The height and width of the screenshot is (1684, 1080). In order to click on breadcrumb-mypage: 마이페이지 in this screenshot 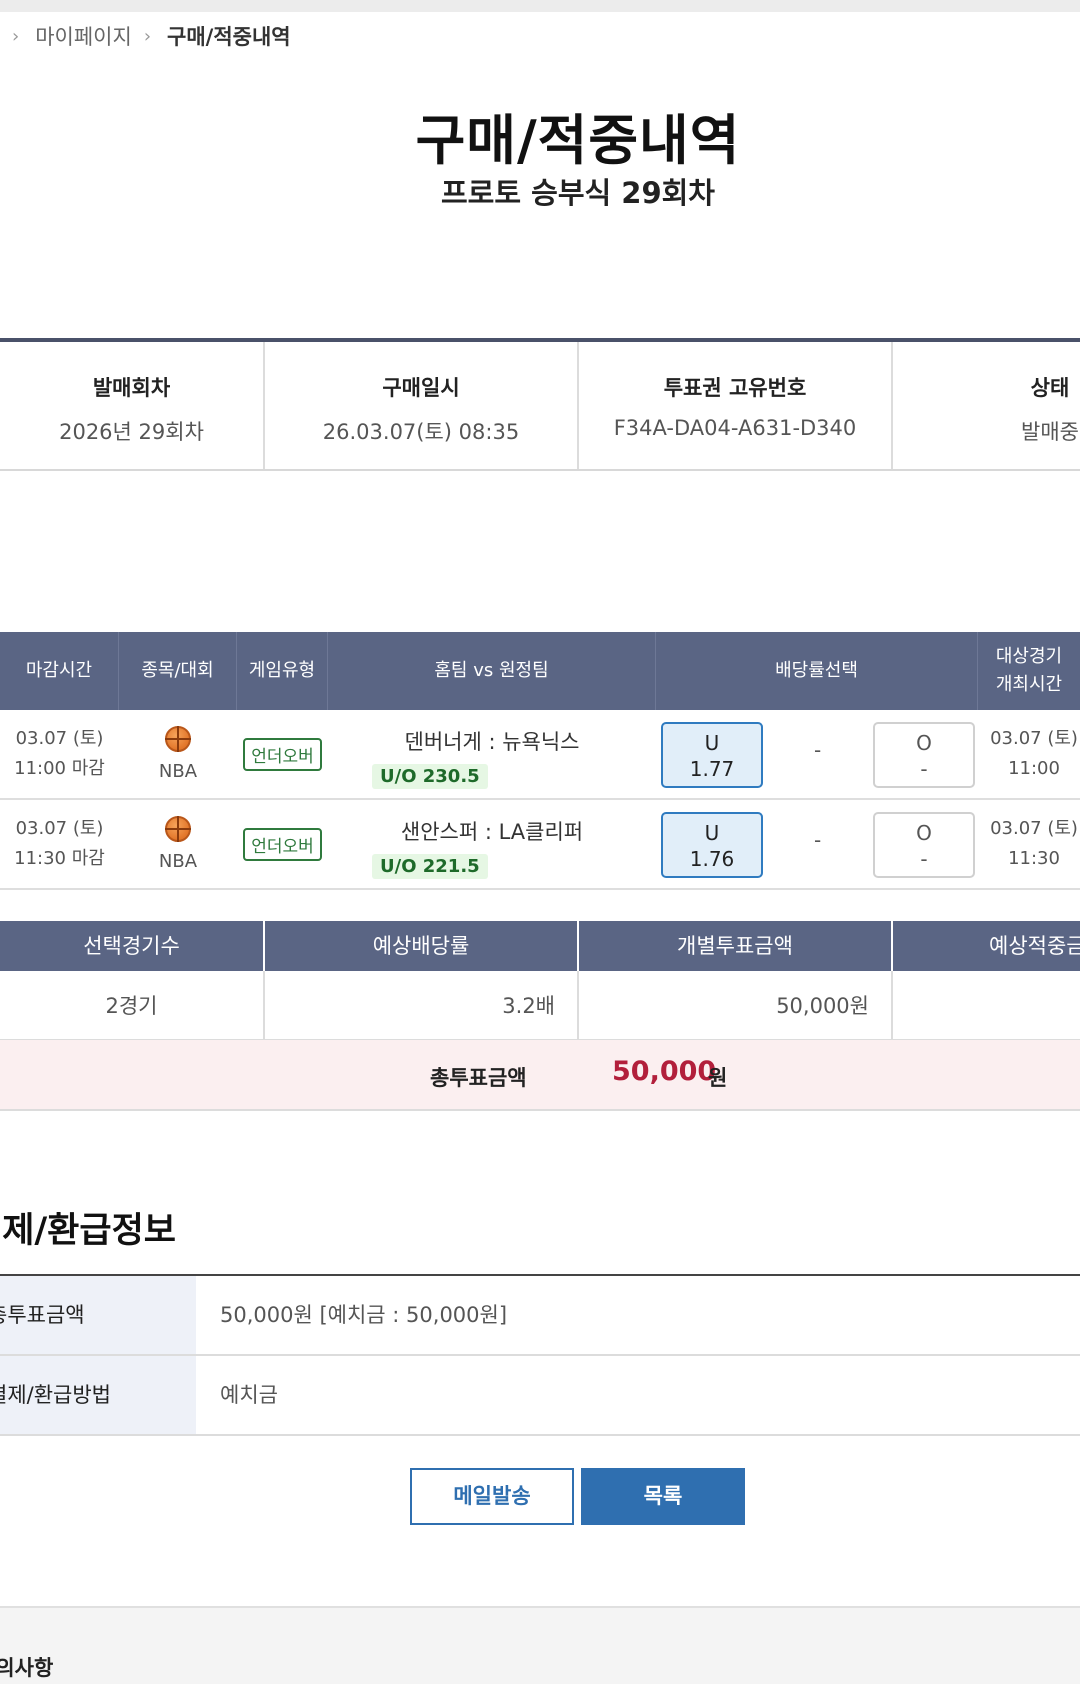, I will do `click(83, 36)`.